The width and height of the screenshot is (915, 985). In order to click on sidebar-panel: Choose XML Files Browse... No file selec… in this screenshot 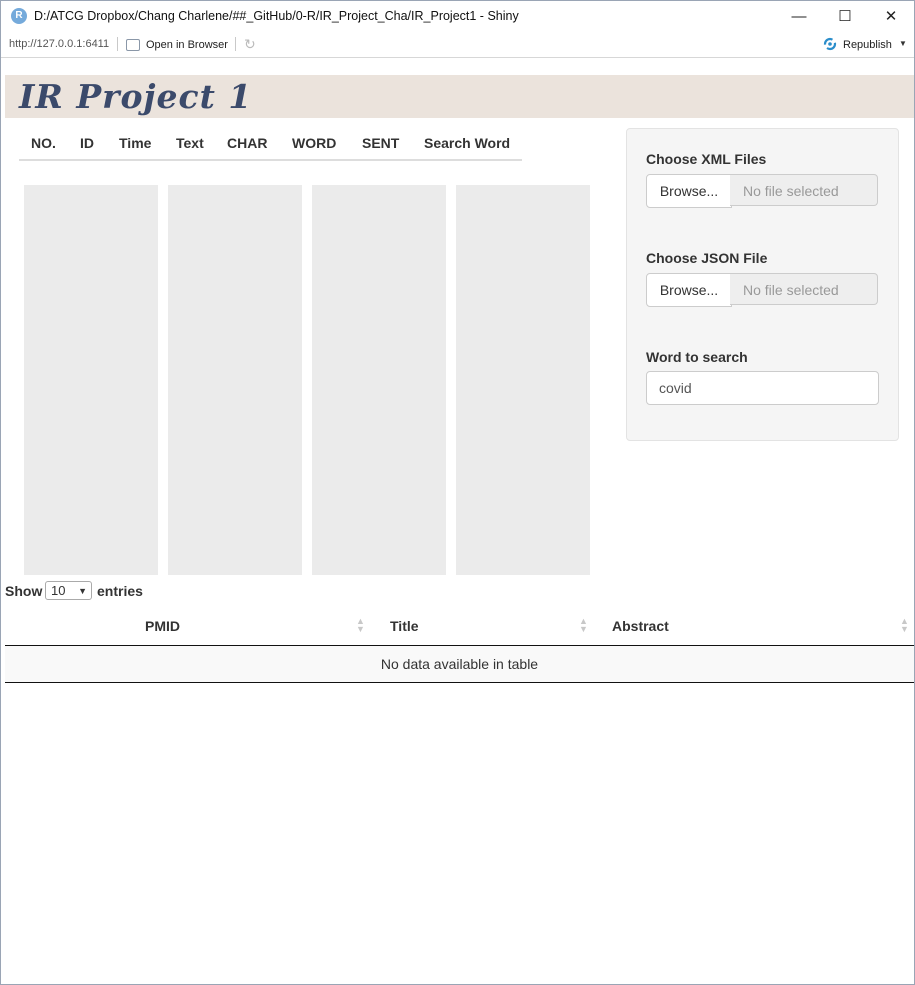, I will do `click(762, 284)`.